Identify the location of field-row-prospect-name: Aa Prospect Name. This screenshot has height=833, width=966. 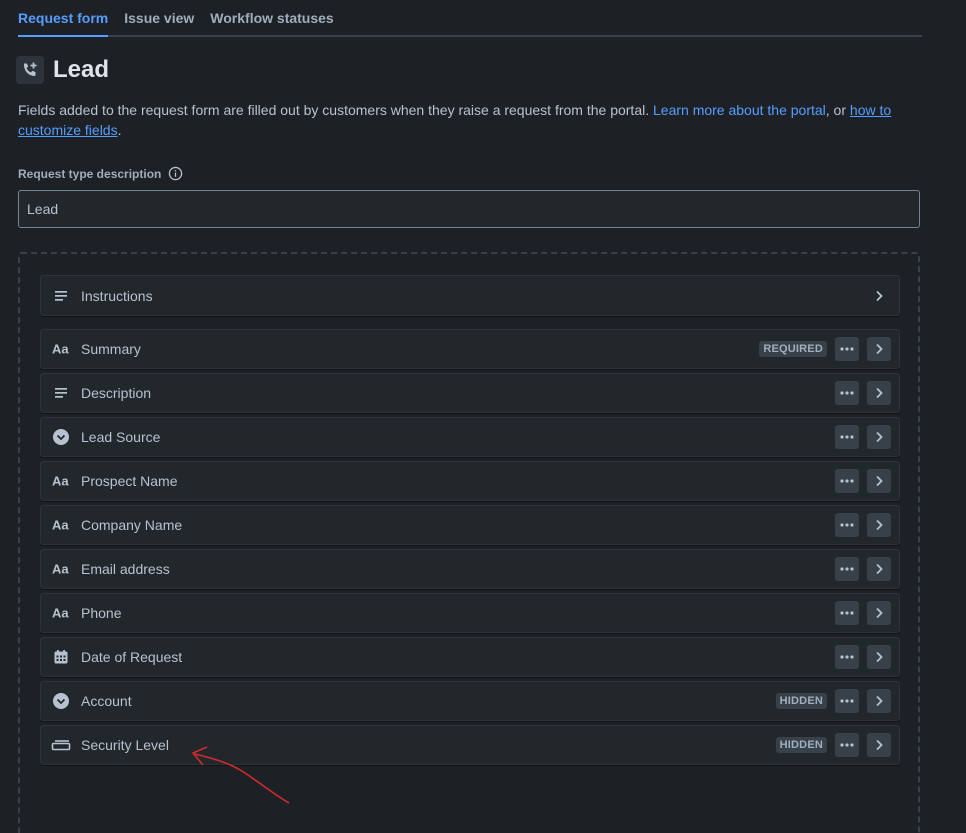
(470, 481).